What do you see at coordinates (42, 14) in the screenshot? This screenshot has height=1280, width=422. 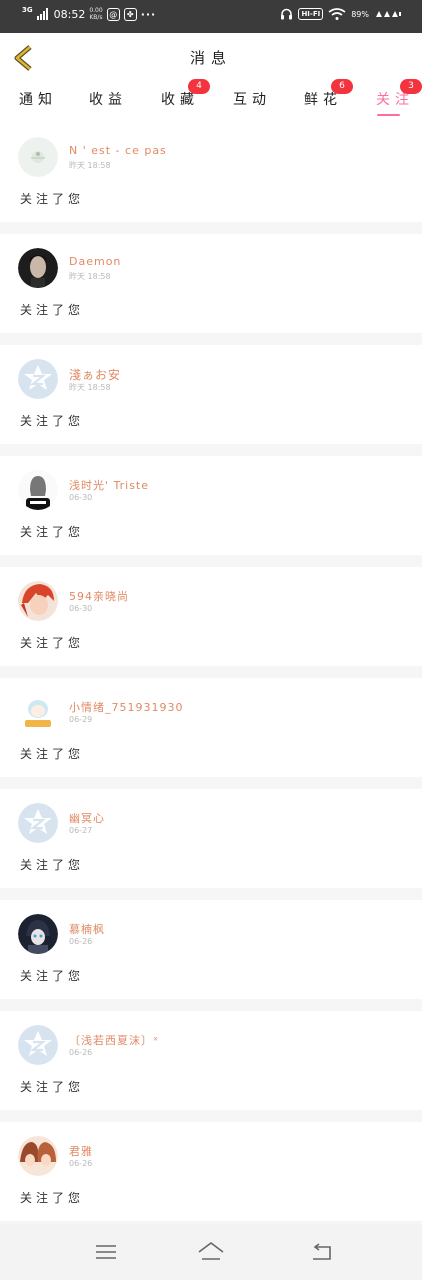 I see `signal-icon` at bounding box center [42, 14].